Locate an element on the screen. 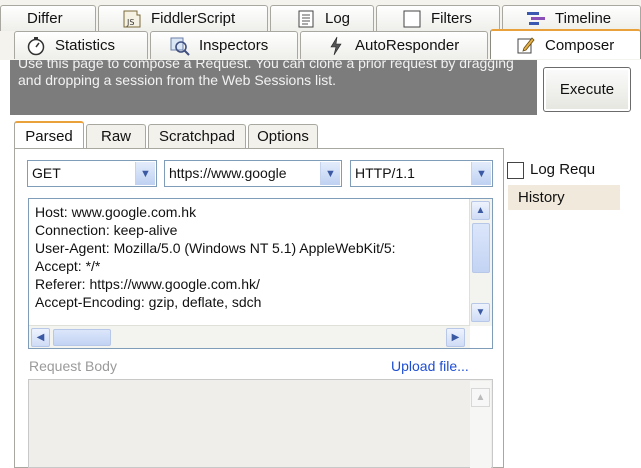 The image size is (641, 468). execute-label: Execute is located at coordinates (587, 89).